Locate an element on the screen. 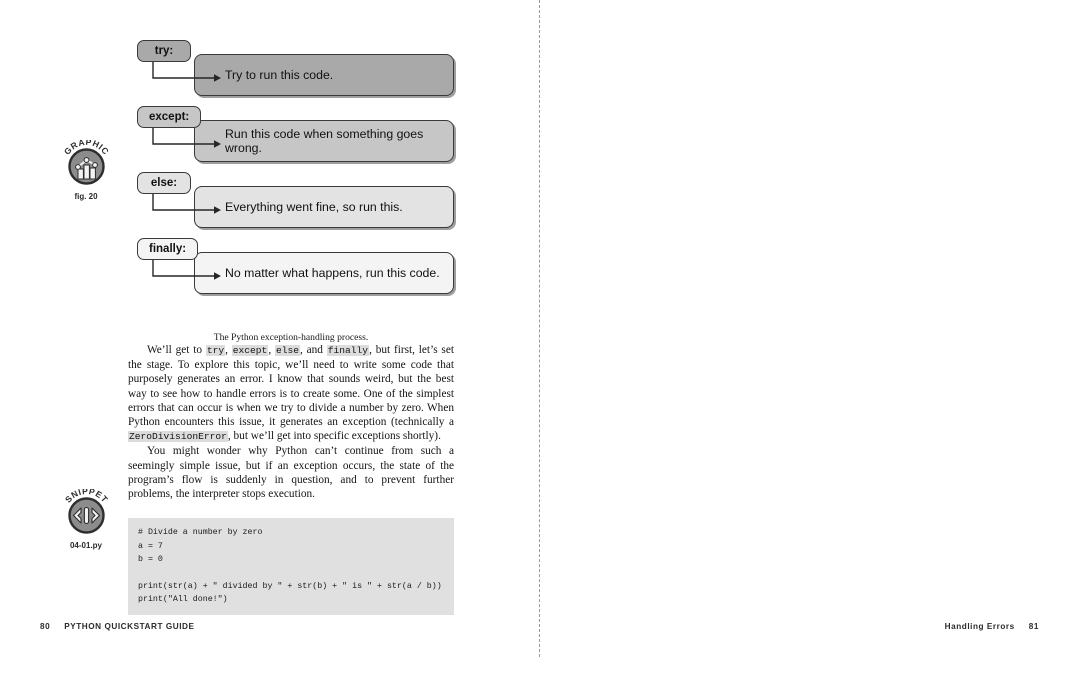 Image resolution: width=1080 pixels, height=684 pixels. p1-seg2: , is located at coordinates (228, 350).